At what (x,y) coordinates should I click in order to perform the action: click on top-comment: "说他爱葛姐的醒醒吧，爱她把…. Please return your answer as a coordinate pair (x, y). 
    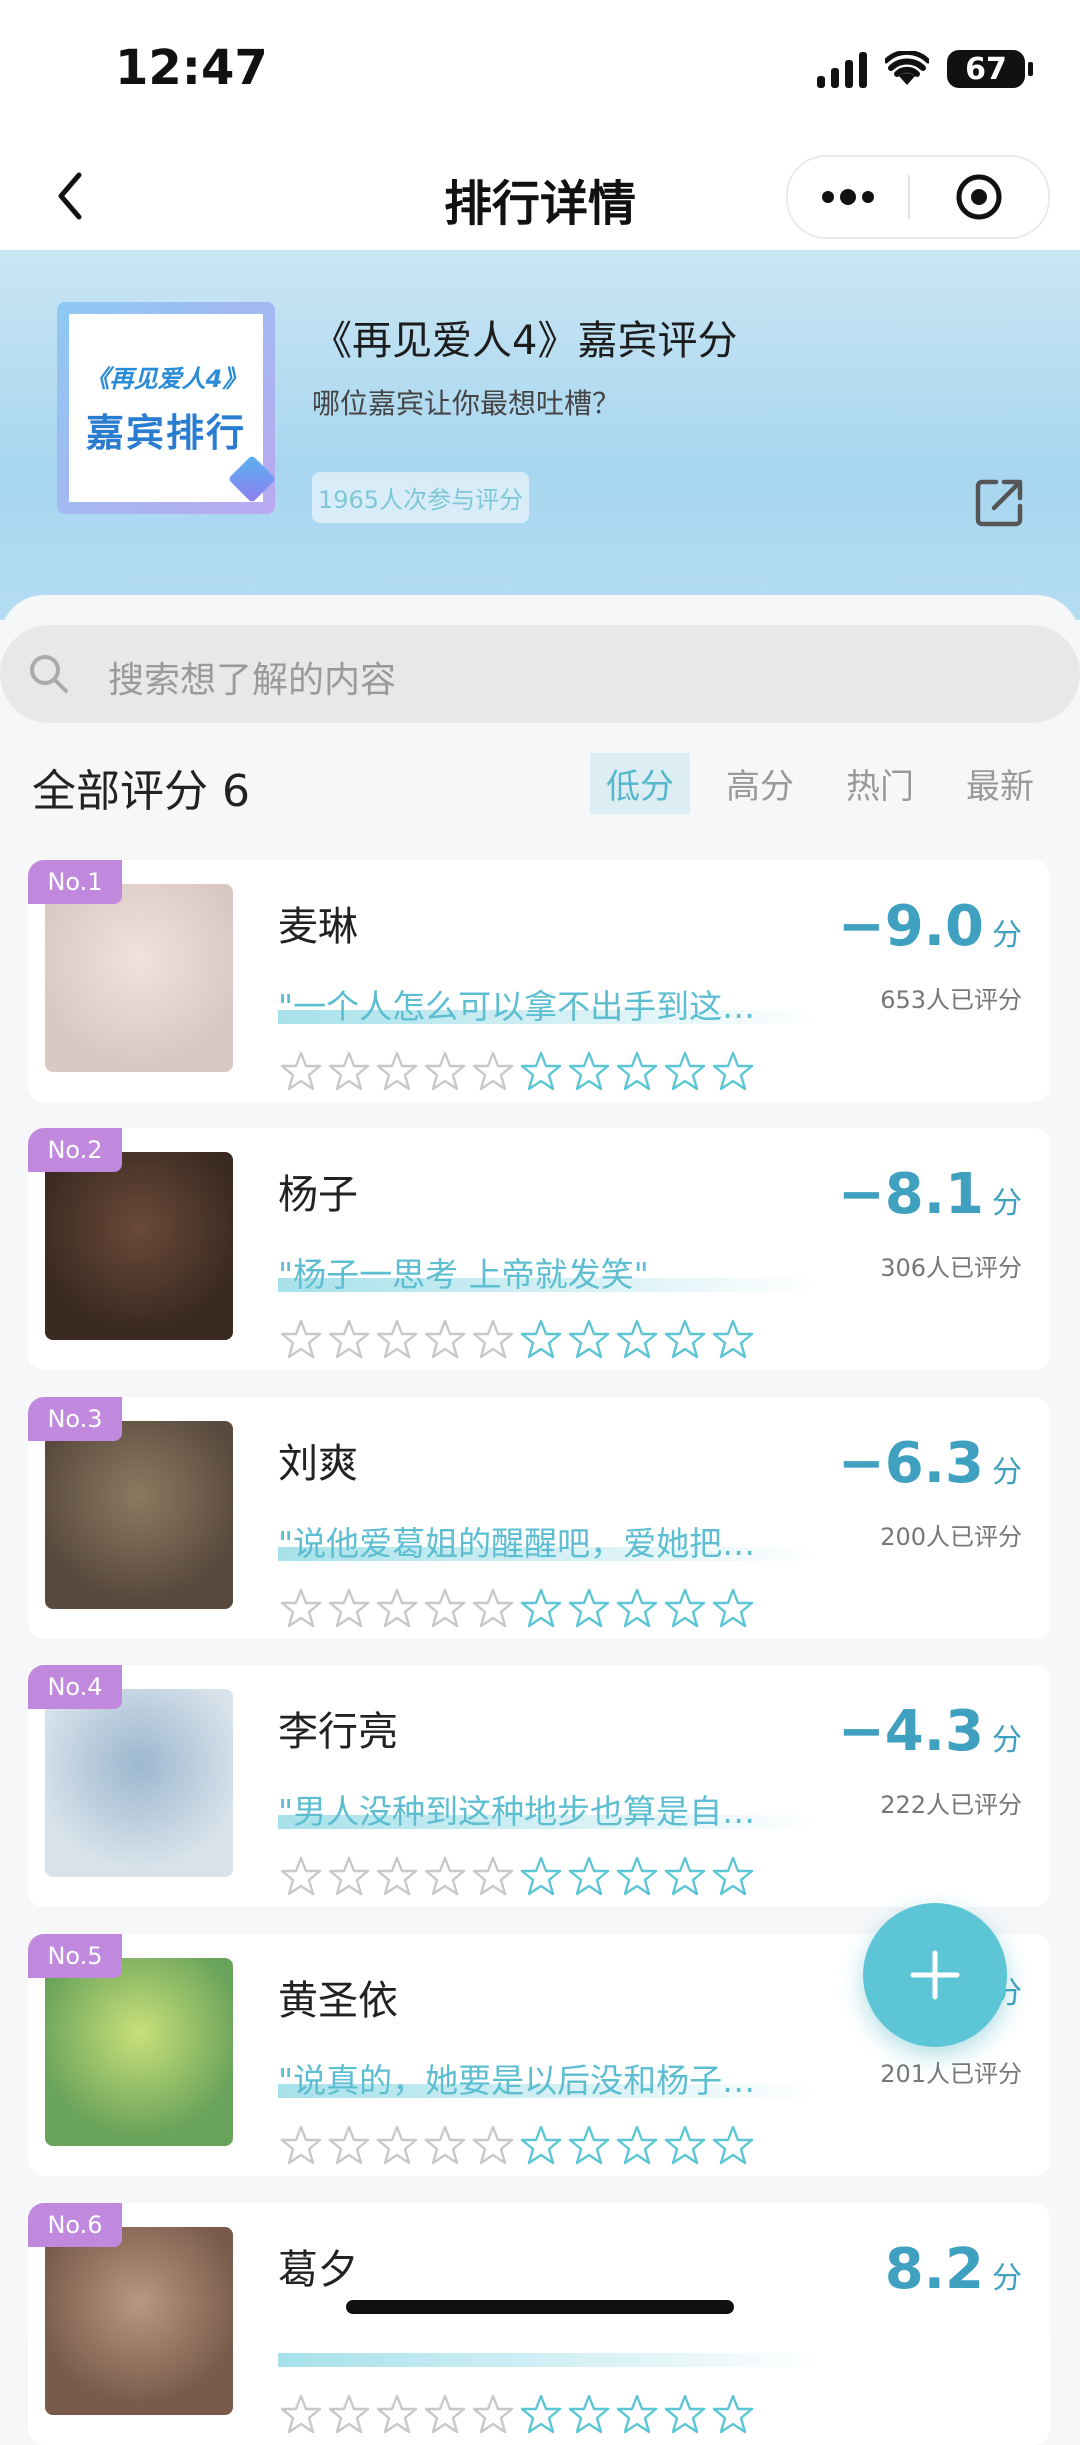
    Looking at the image, I should click on (548, 1543).